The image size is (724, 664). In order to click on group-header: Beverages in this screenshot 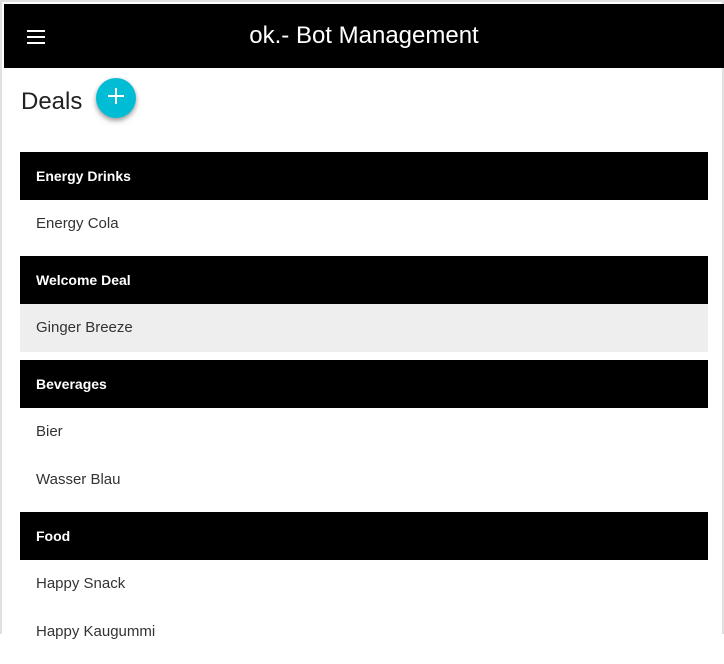, I will do `click(364, 384)`.